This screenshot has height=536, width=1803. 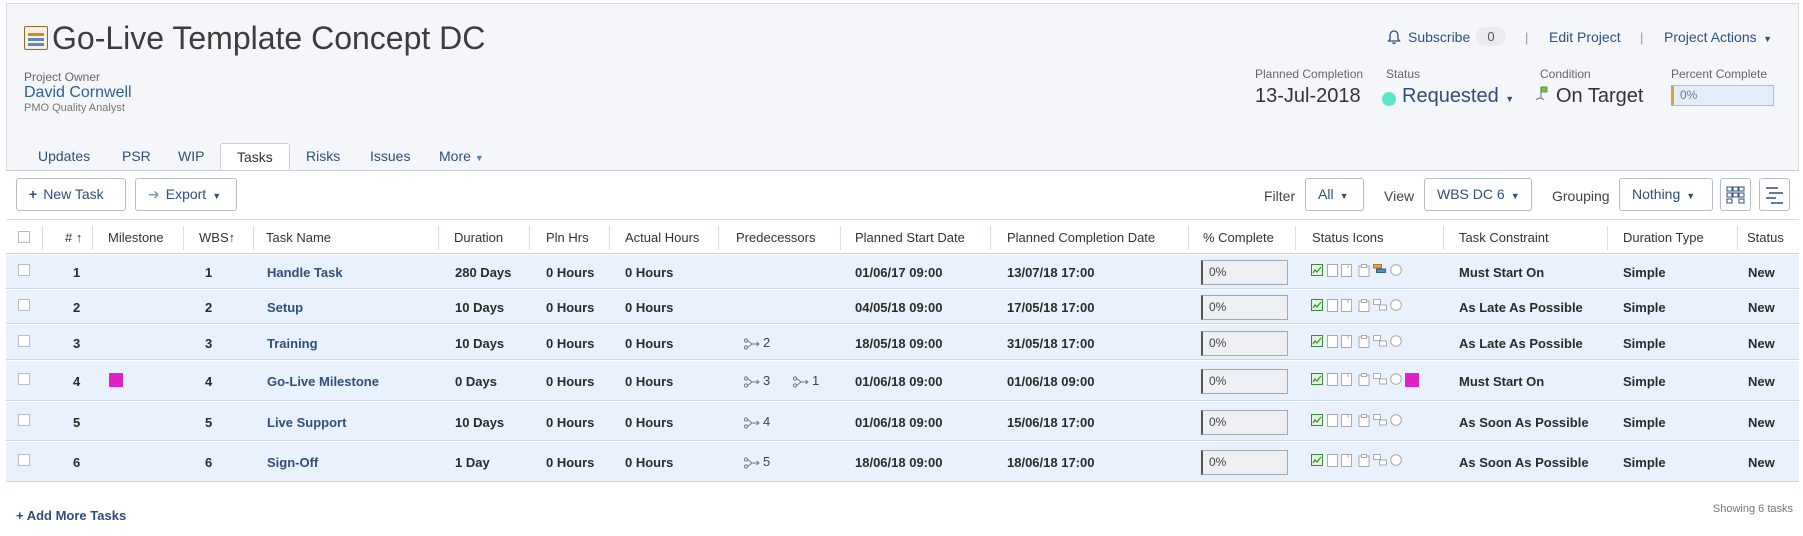 I want to click on project-actions-menu: Project Actions ▼, so click(x=1718, y=37).